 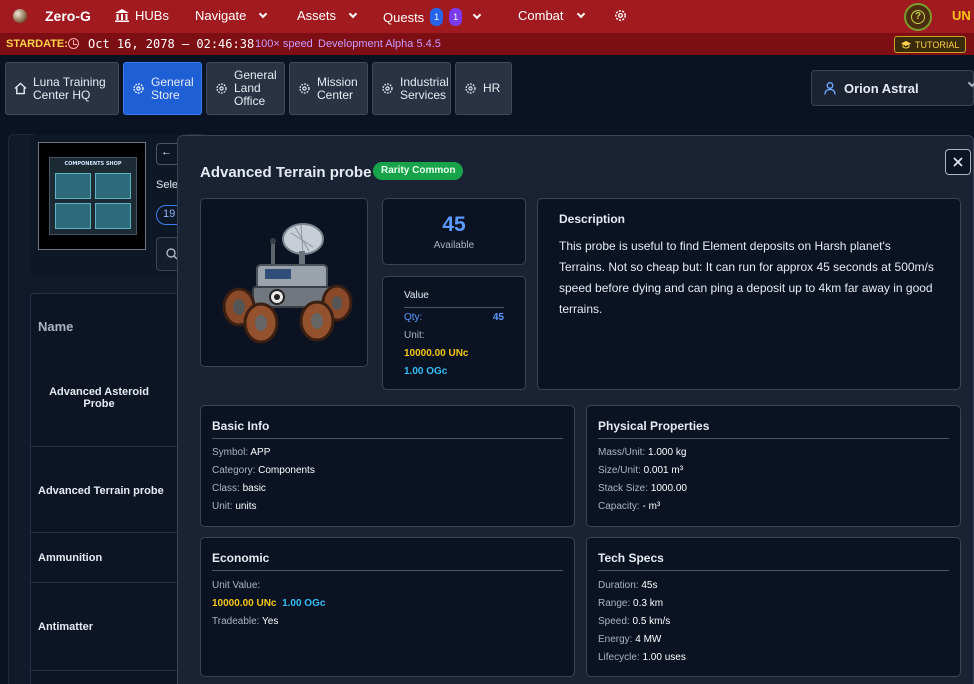 I want to click on close-icon, so click(x=958, y=162).